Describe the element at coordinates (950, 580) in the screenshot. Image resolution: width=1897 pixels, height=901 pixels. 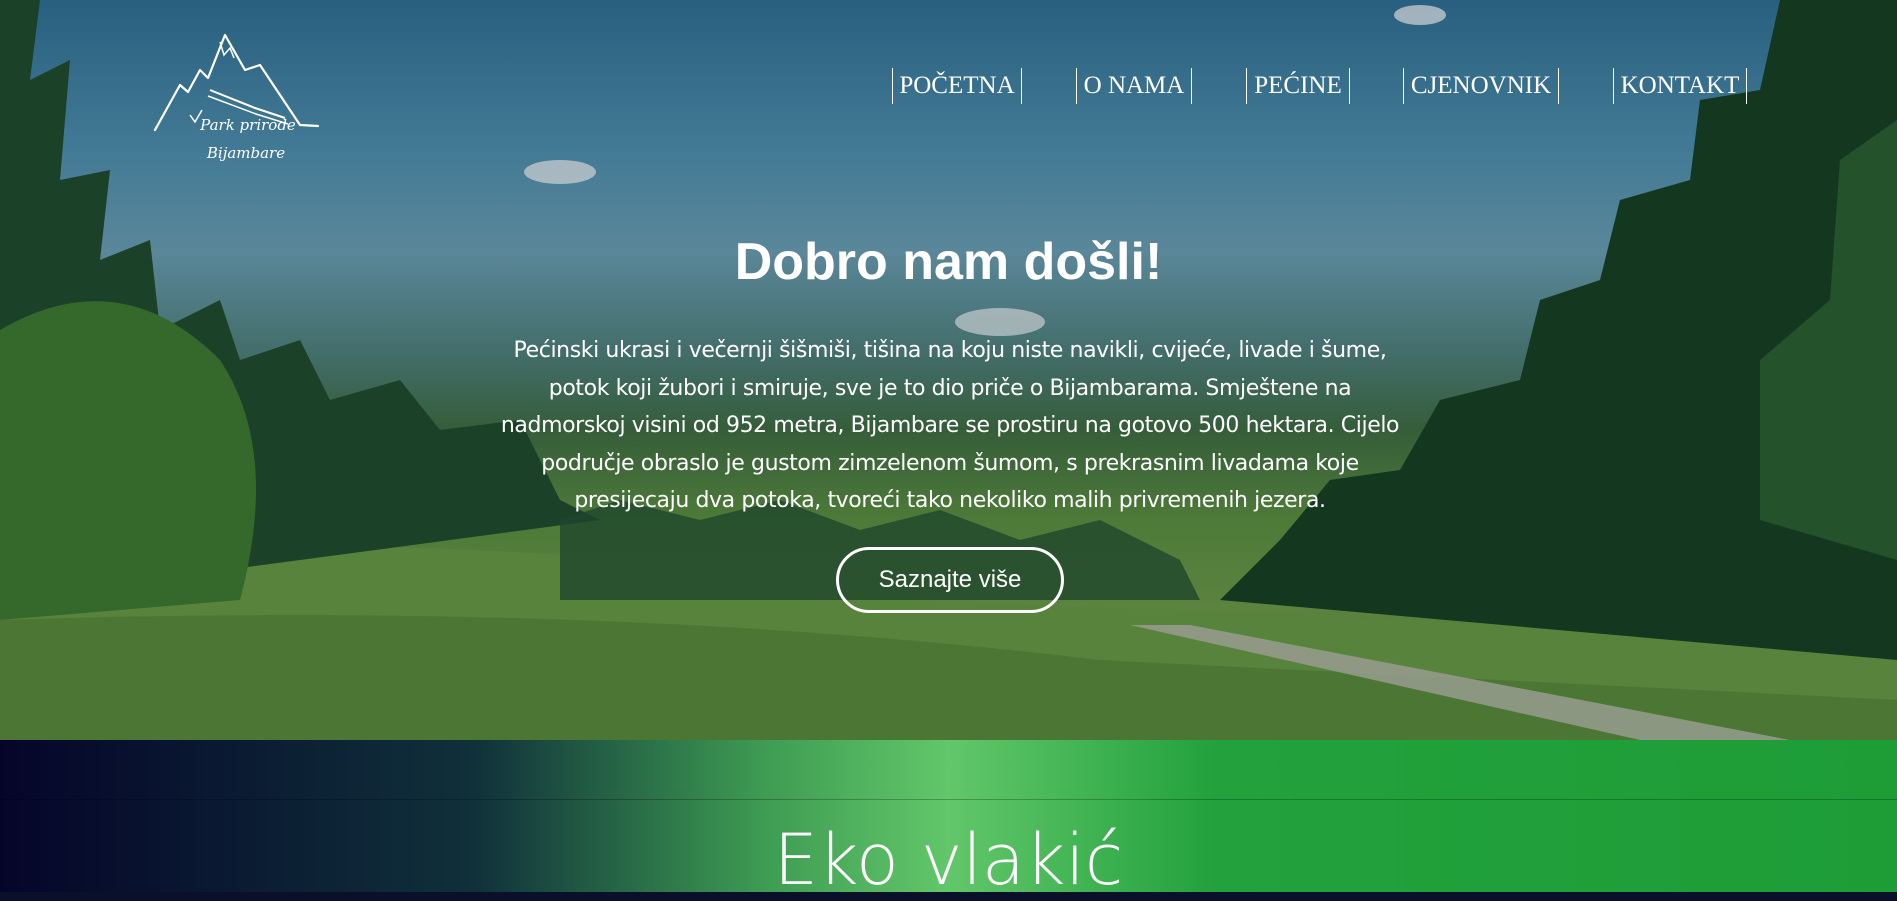
I see `learn-more-button: Saznajte više` at that location.